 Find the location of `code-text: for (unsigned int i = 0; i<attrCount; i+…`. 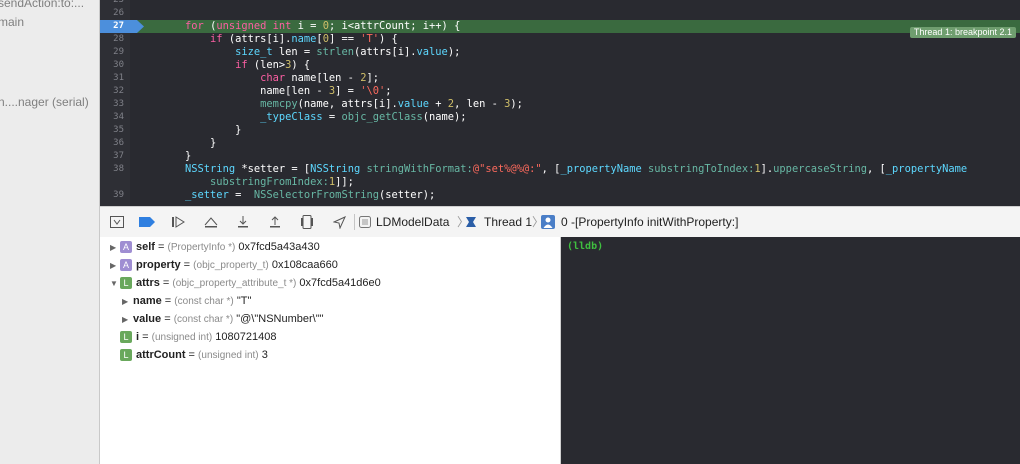

code-text: for (unsigned int i = 0; i<attrCount; i+… is located at coordinates (310, 26).